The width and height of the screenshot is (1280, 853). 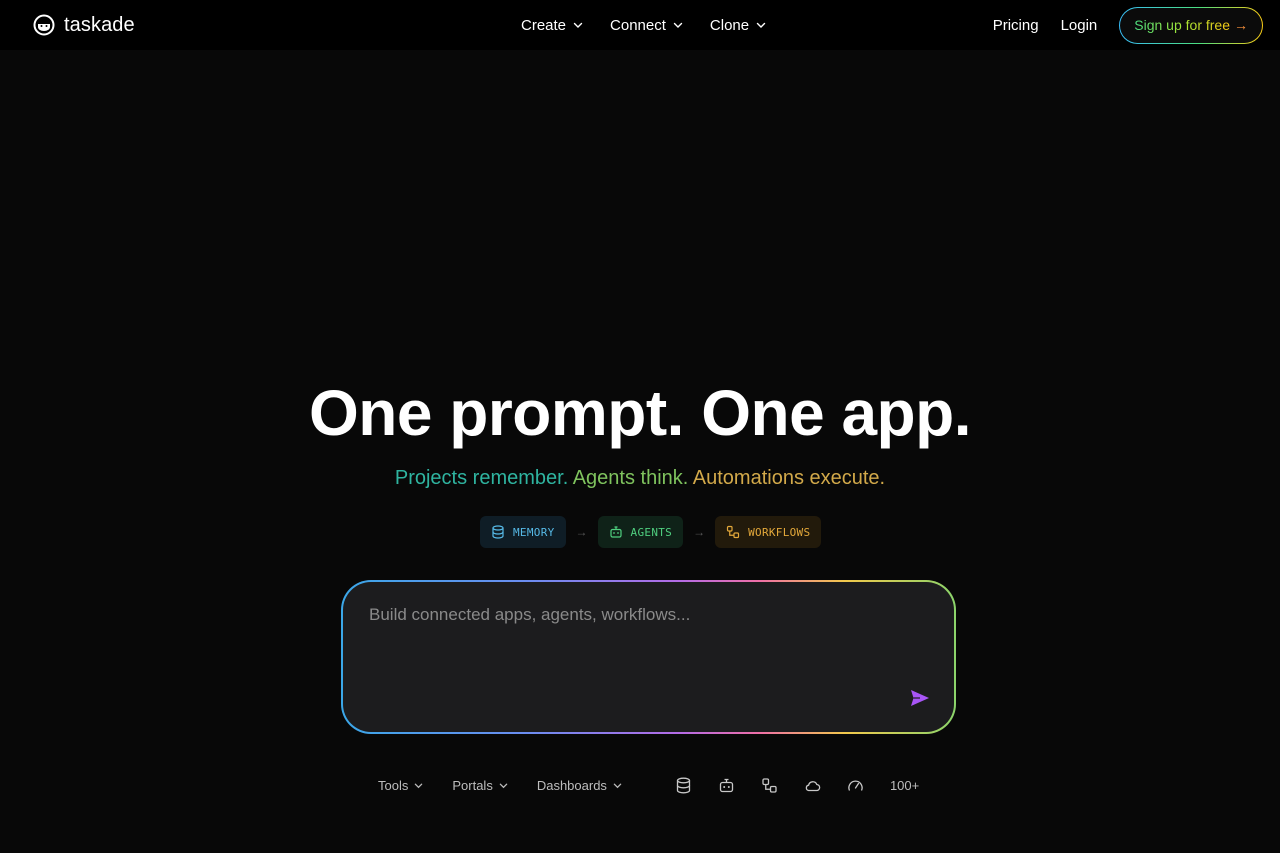 I want to click on integration-icons: 100+, so click(x=797, y=785).